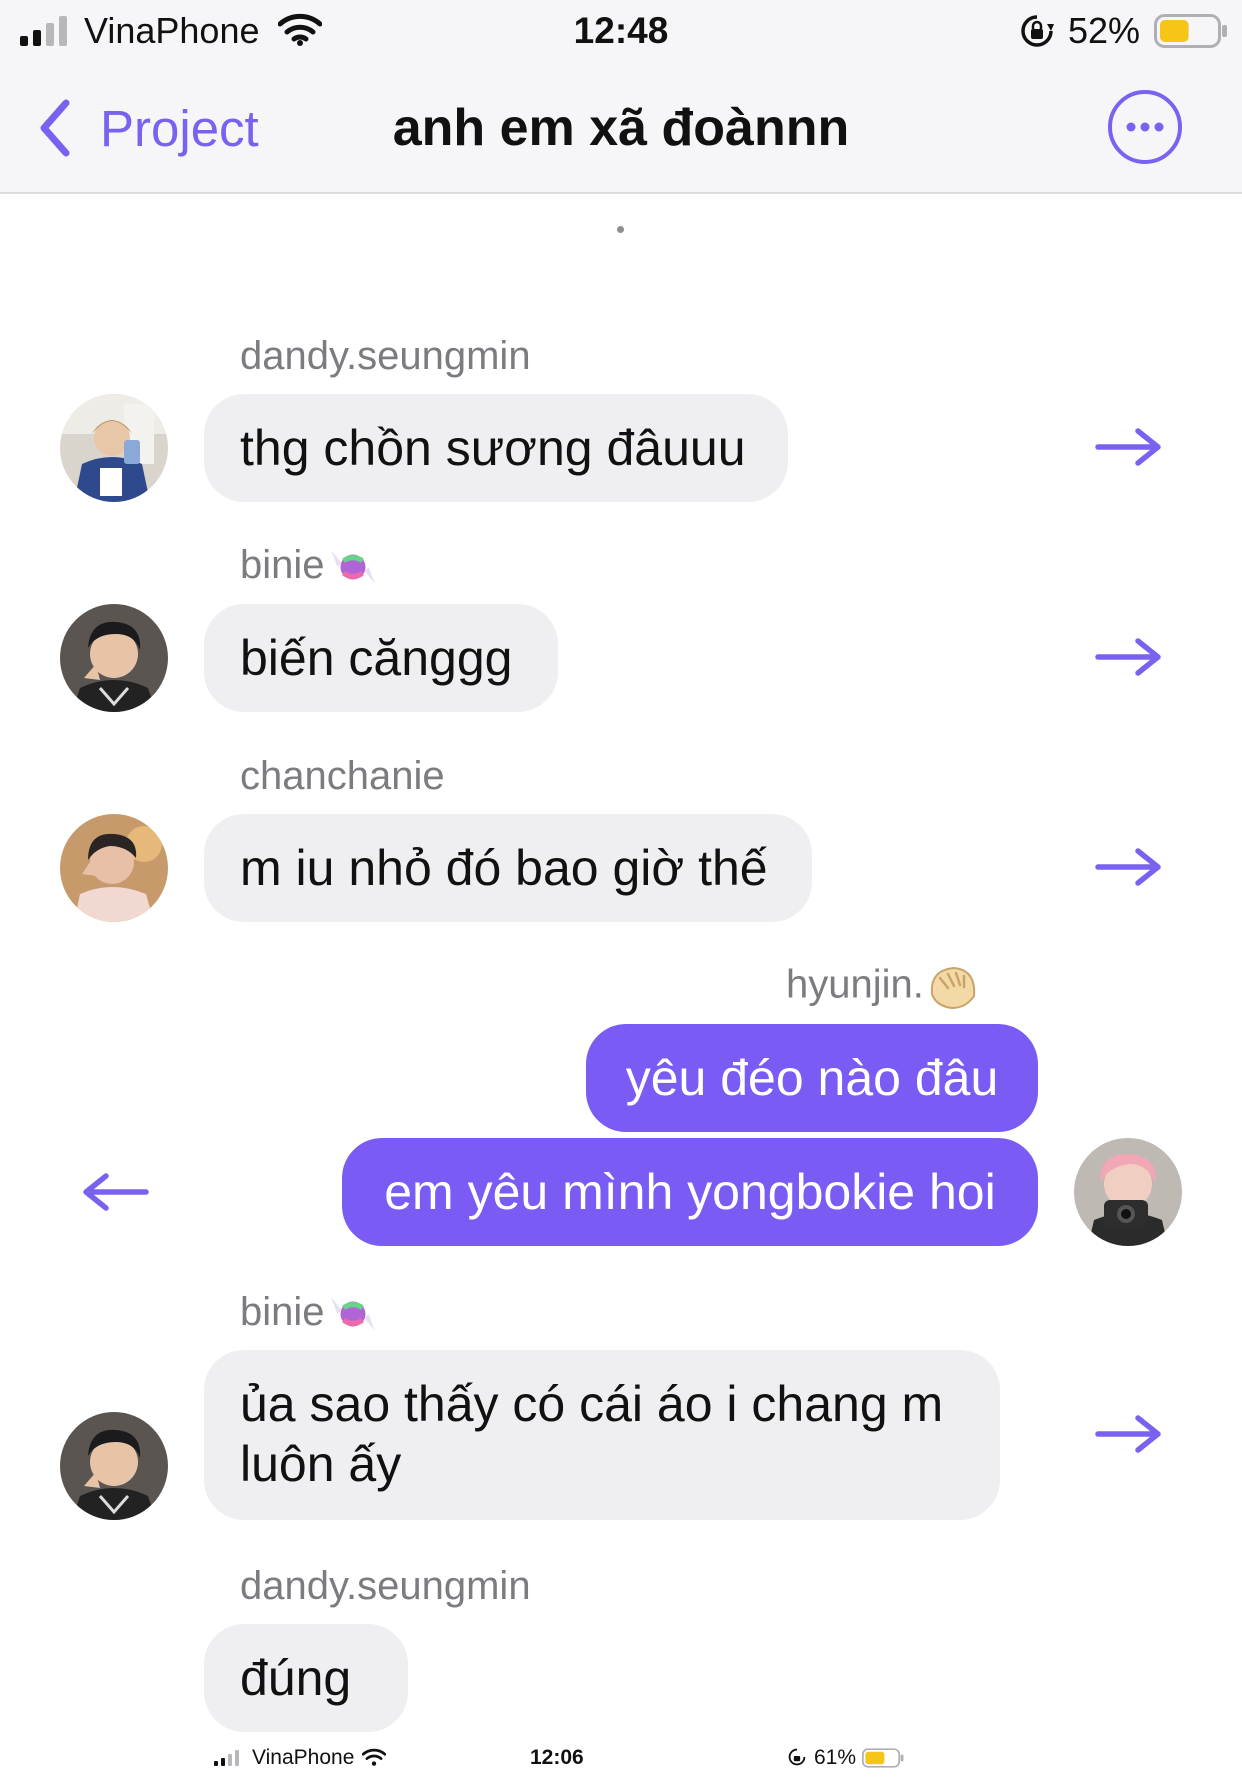  What do you see at coordinates (592, 1434) in the screenshot?
I see `message-text: ủa sao thấy có cái áo i chang m luôn ấy` at bounding box center [592, 1434].